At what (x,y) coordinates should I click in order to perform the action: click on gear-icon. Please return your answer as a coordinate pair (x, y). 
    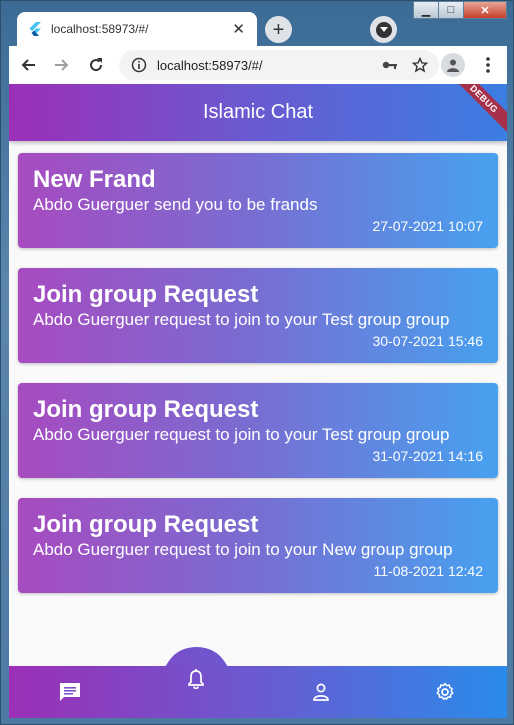
    Looking at the image, I should click on (445, 691).